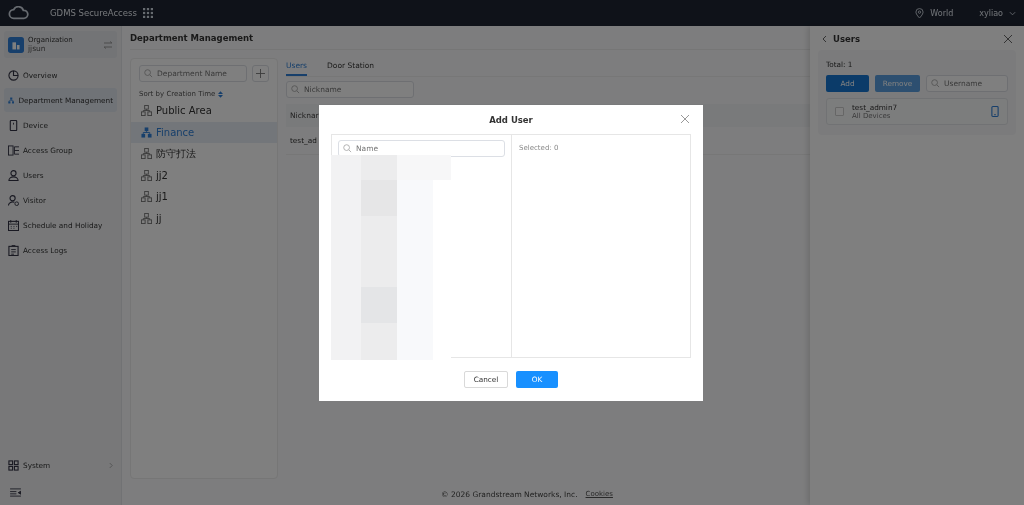  Describe the element at coordinates (221, 94) in the screenshot. I see `sort-icon` at that location.